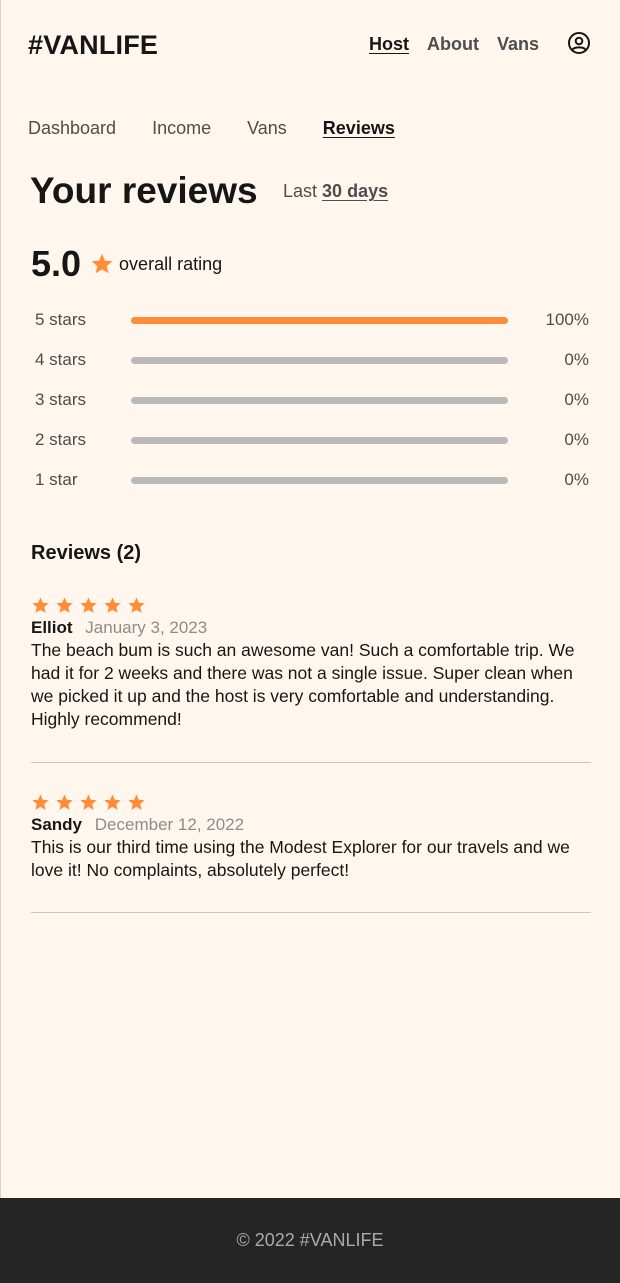  What do you see at coordinates (52, 627) in the screenshot?
I see `reviewer-name: Elliot` at bounding box center [52, 627].